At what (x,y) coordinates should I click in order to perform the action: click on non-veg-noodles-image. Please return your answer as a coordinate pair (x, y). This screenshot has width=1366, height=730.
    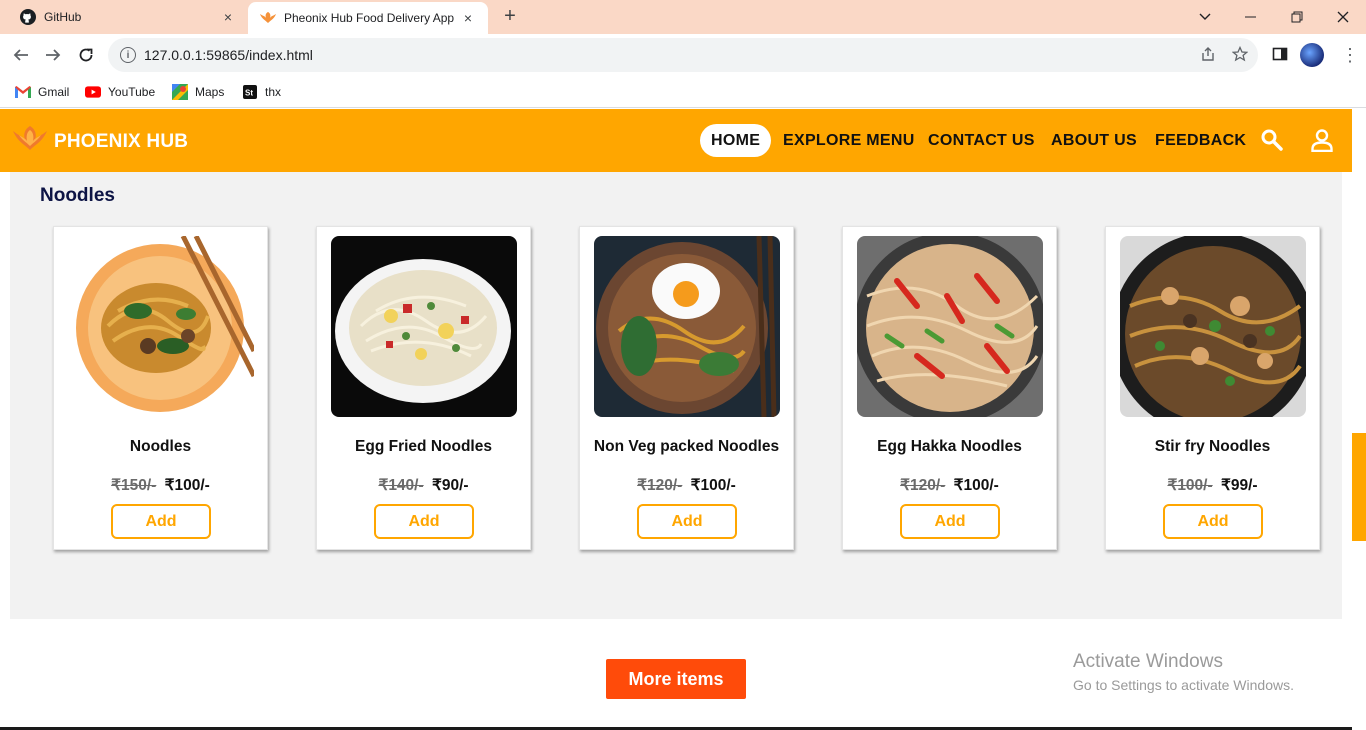
    Looking at the image, I should click on (687, 326).